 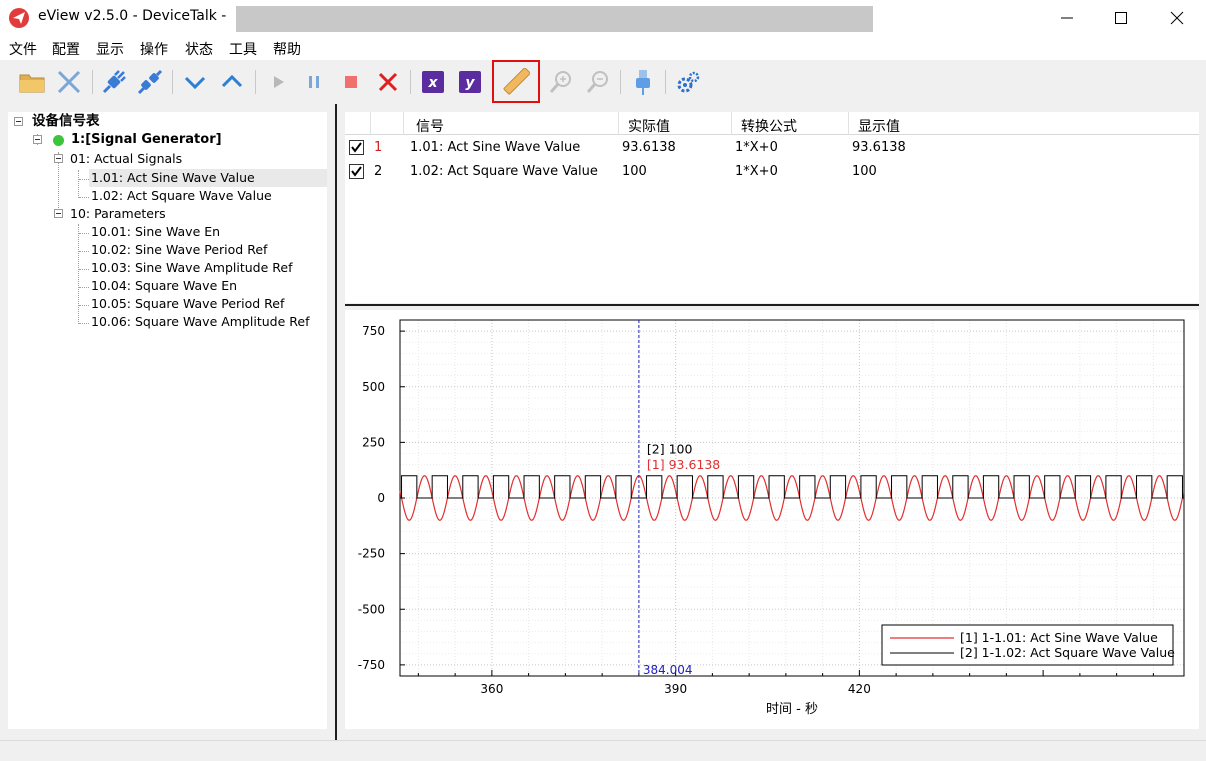 What do you see at coordinates (373, 442) in the screenshot?
I see `y-tick-label: 250` at bounding box center [373, 442].